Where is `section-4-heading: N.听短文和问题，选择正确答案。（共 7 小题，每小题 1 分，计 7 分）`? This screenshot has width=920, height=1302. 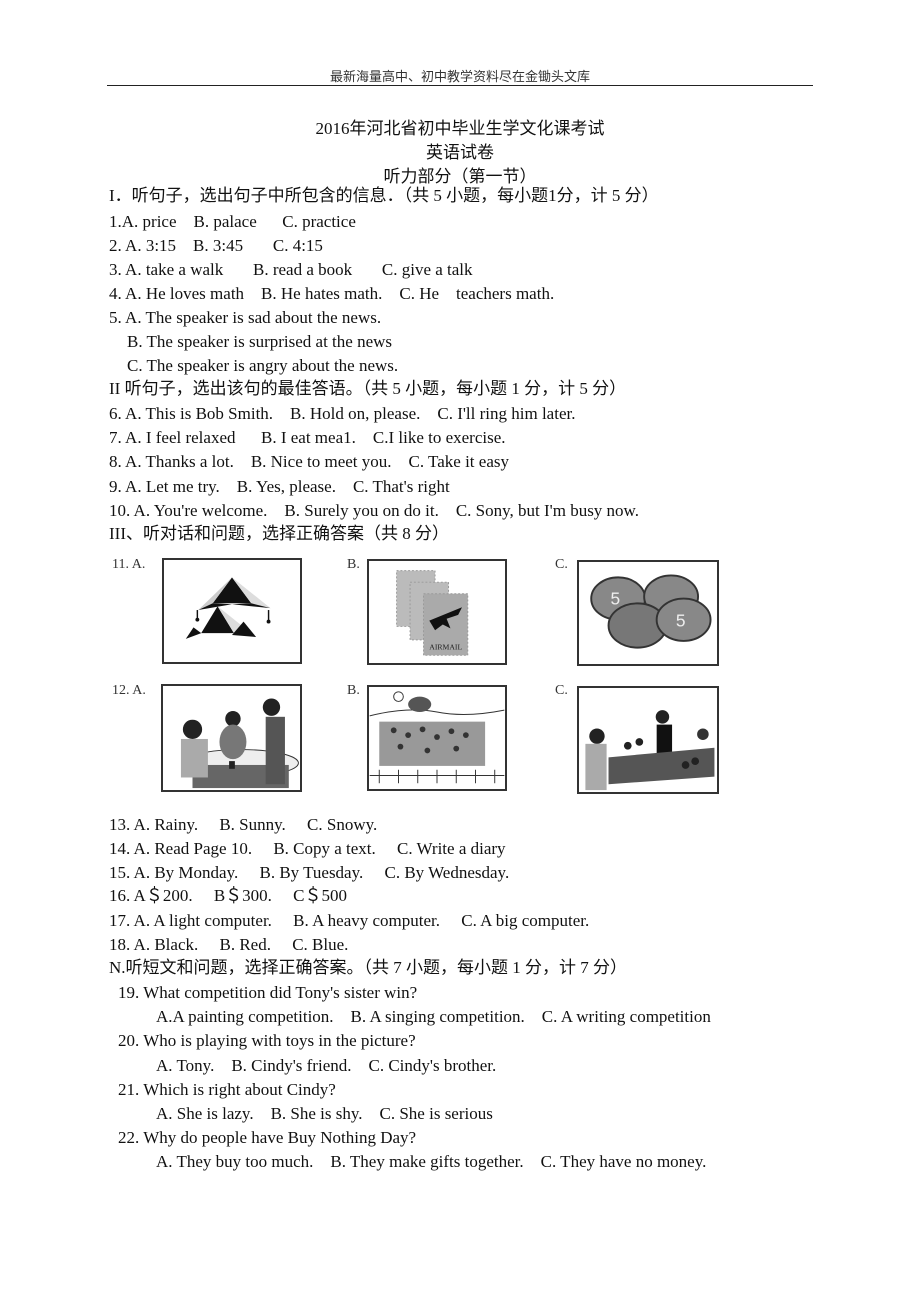
section-4-heading: N.听短文和问题，选择正确答案。（共 7 小题，每小题 1 分，计 7 分） is located at coordinates (368, 967).